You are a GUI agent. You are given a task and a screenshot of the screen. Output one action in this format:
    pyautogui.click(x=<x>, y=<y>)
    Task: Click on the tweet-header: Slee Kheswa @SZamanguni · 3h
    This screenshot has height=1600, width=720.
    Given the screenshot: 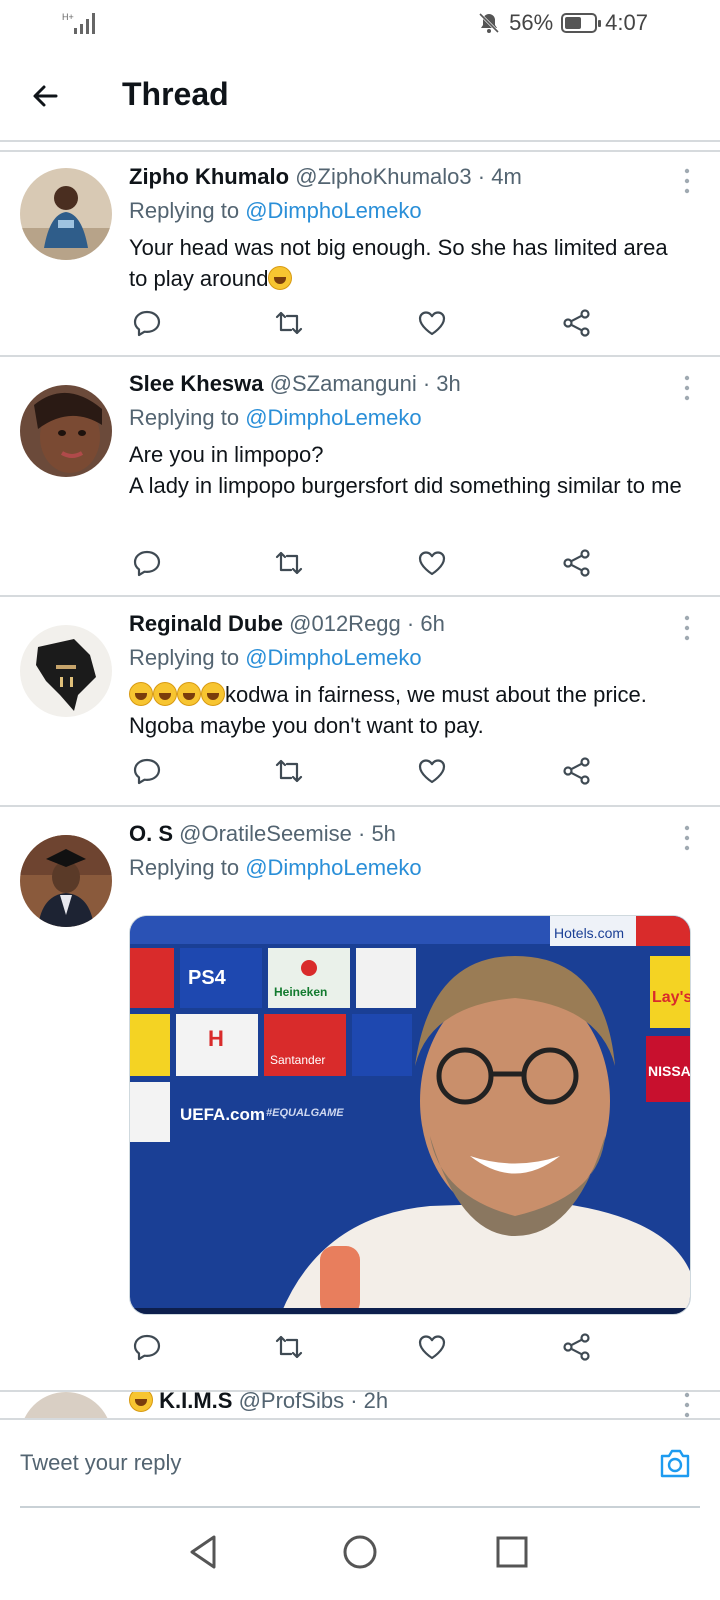 What is the action you would take?
    pyautogui.click(x=409, y=384)
    